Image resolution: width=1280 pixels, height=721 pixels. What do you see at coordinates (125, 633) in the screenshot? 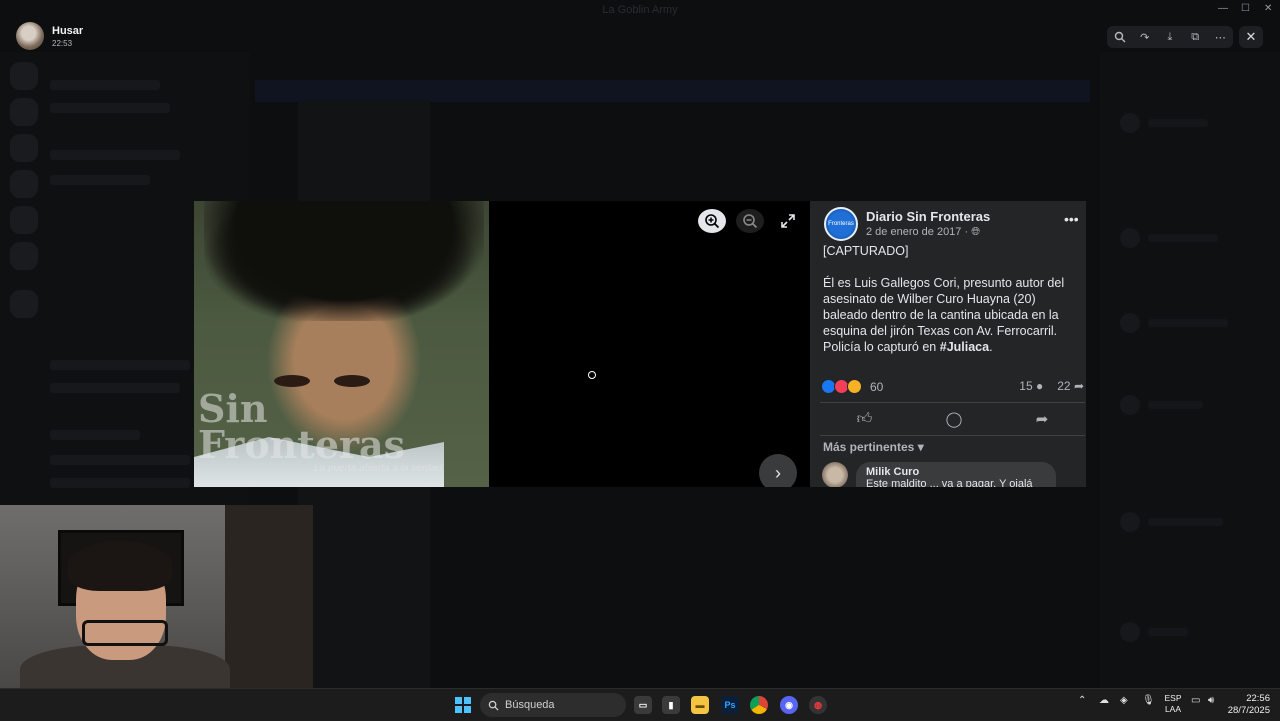
I see `webcam-glasses` at bounding box center [125, 633].